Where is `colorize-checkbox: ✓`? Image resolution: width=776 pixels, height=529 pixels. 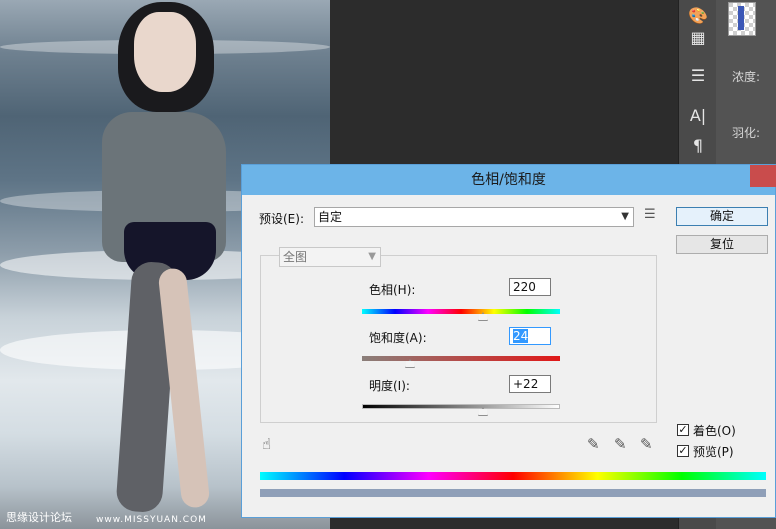 colorize-checkbox: ✓ is located at coordinates (683, 430).